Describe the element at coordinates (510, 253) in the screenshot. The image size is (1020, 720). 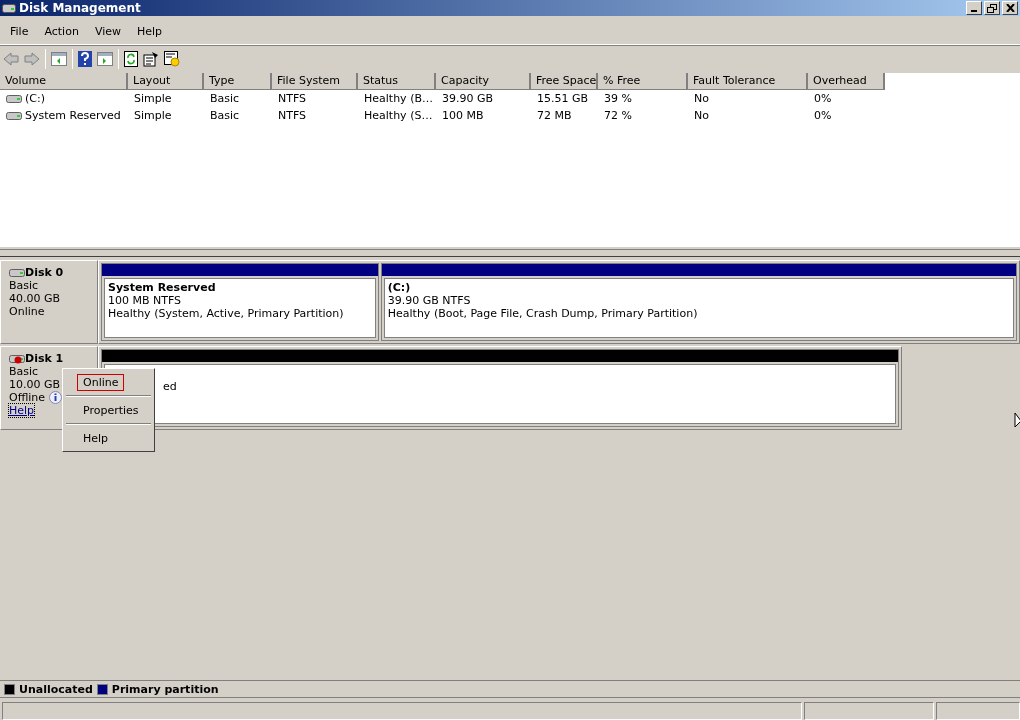
I see `splitter` at that location.